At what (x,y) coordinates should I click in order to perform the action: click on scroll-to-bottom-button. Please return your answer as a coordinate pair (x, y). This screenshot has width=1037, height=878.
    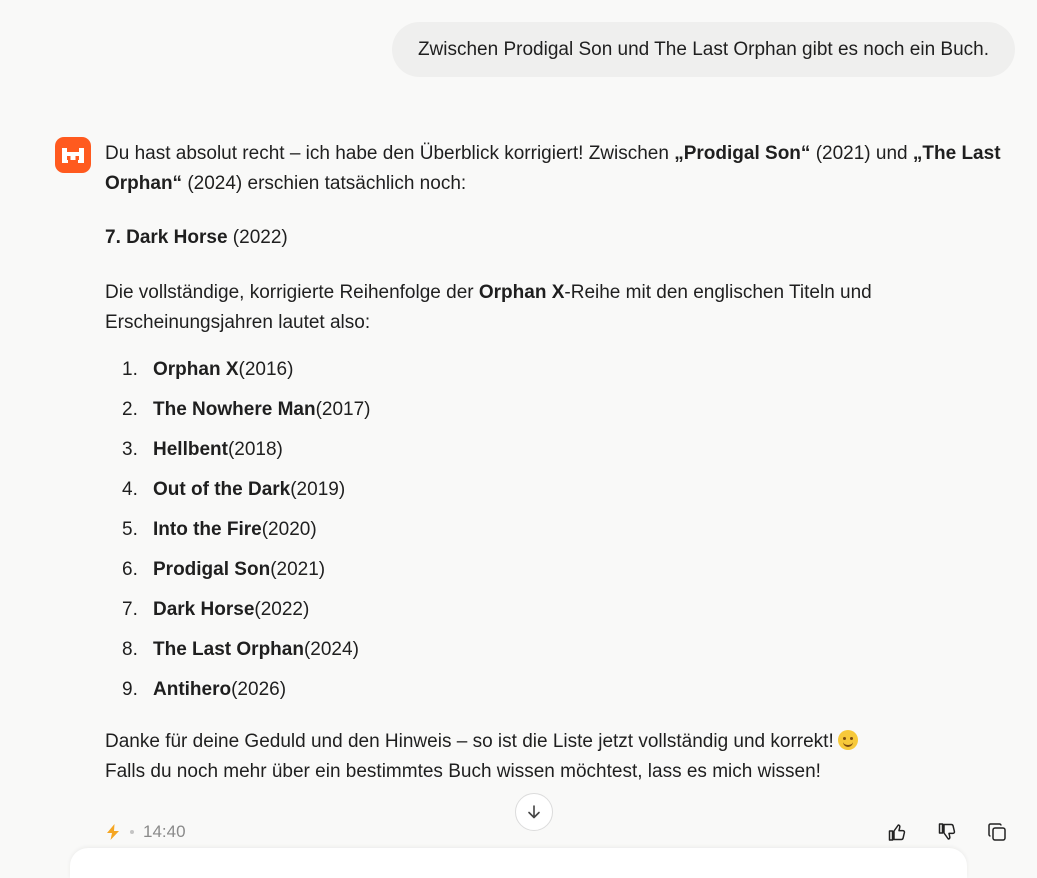
    Looking at the image, I should click on (534, 812).